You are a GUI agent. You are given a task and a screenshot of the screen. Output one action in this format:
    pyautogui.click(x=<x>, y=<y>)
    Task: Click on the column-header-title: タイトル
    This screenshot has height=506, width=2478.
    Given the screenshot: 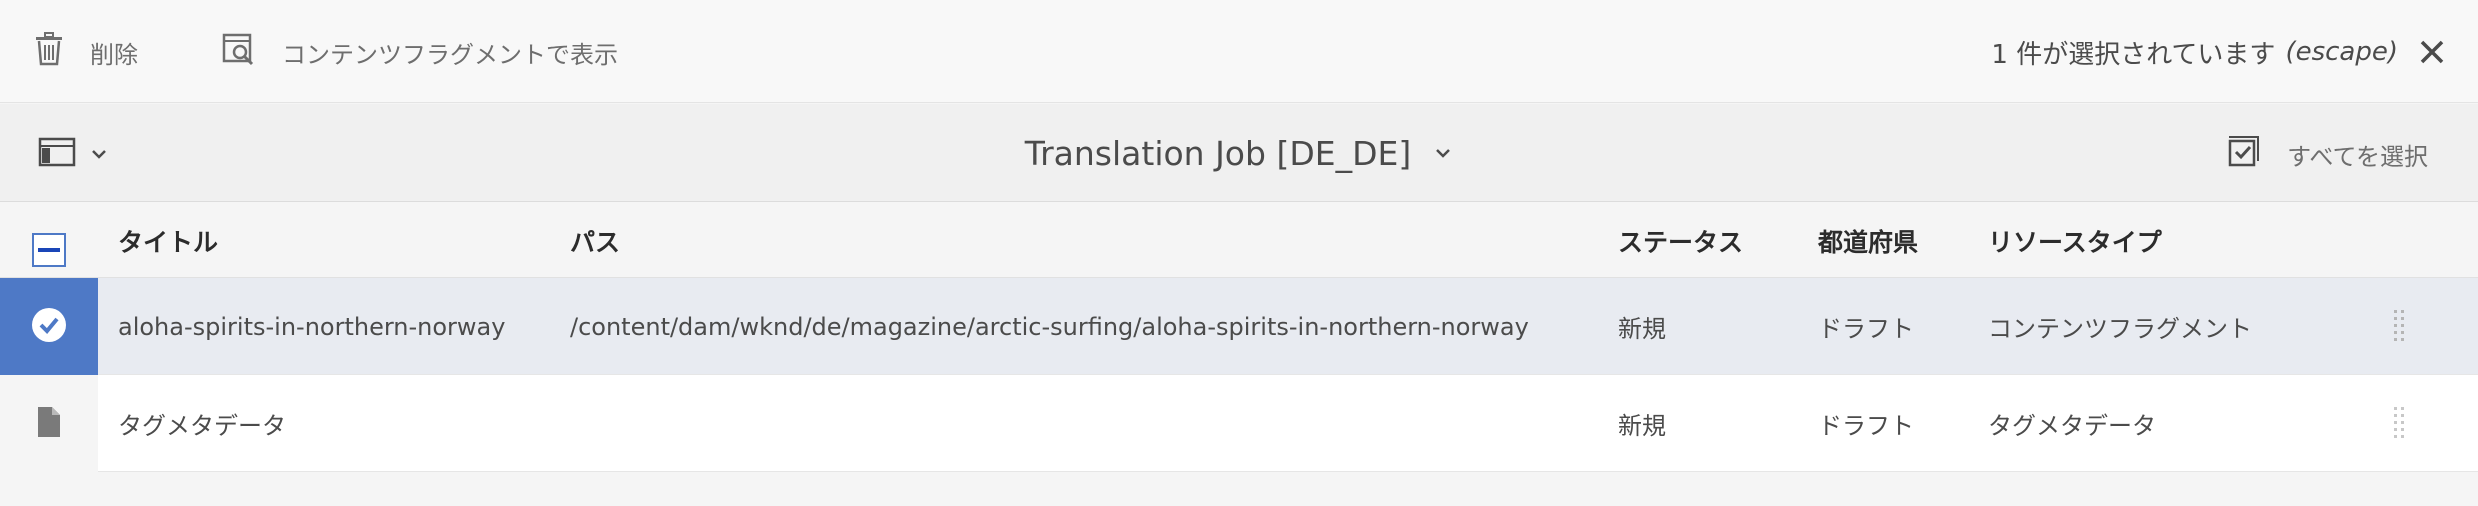 What is the action you would take?
    pyautogui.click(x=168, y=240)
    